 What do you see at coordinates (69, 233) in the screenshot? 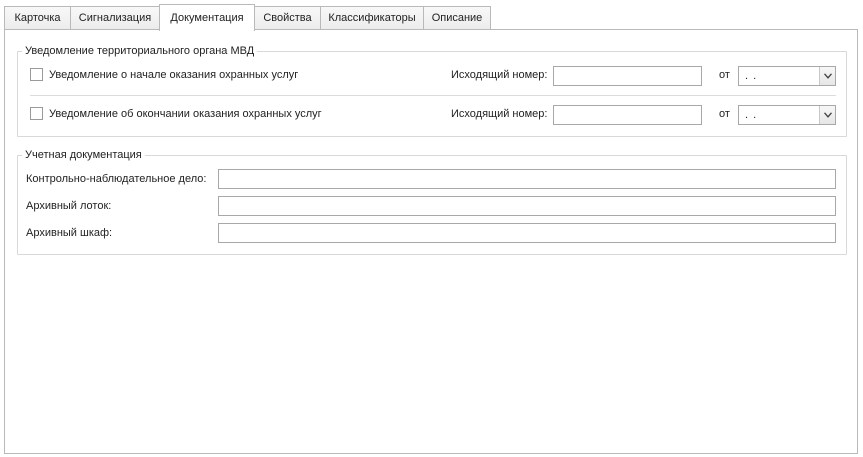
I see `archive-cabinet-label: Архивный шкаф:` at bounding box center [69, 233].